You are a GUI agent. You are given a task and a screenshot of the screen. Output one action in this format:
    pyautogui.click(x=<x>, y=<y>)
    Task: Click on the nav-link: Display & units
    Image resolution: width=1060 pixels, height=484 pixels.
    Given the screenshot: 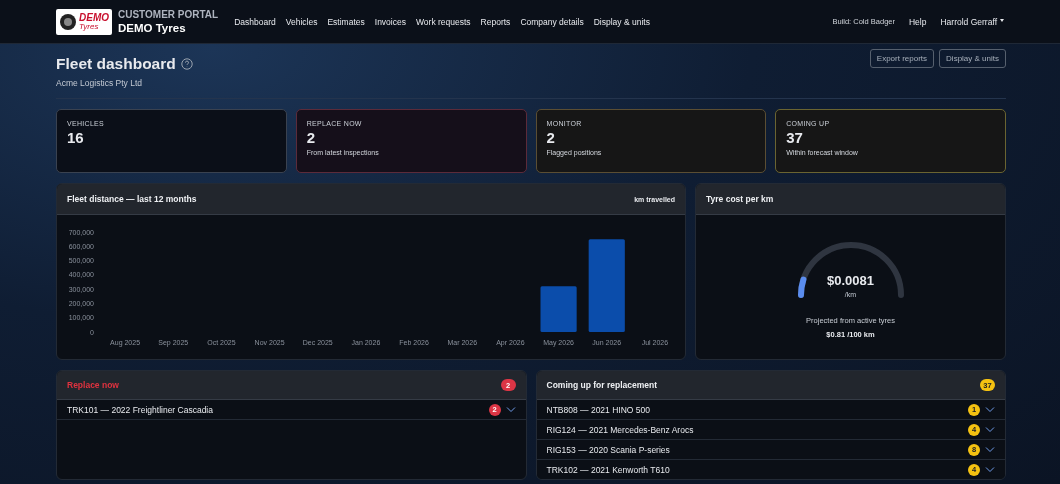 What is the action you would take?
    pyautogui.click(x=621, y=21)
    